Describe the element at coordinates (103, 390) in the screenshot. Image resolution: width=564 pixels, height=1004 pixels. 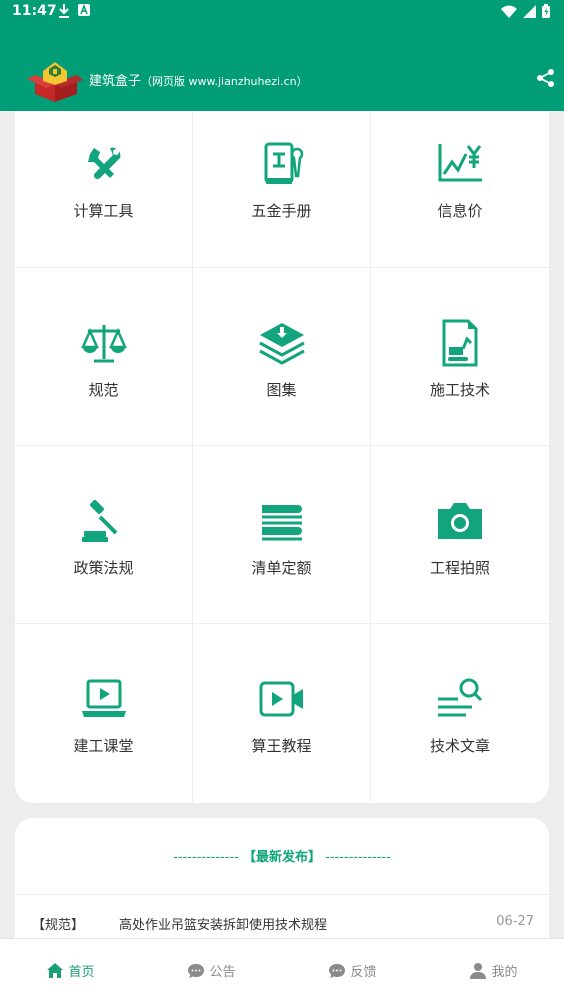
I see `grid-item-label: 规范` at that location.